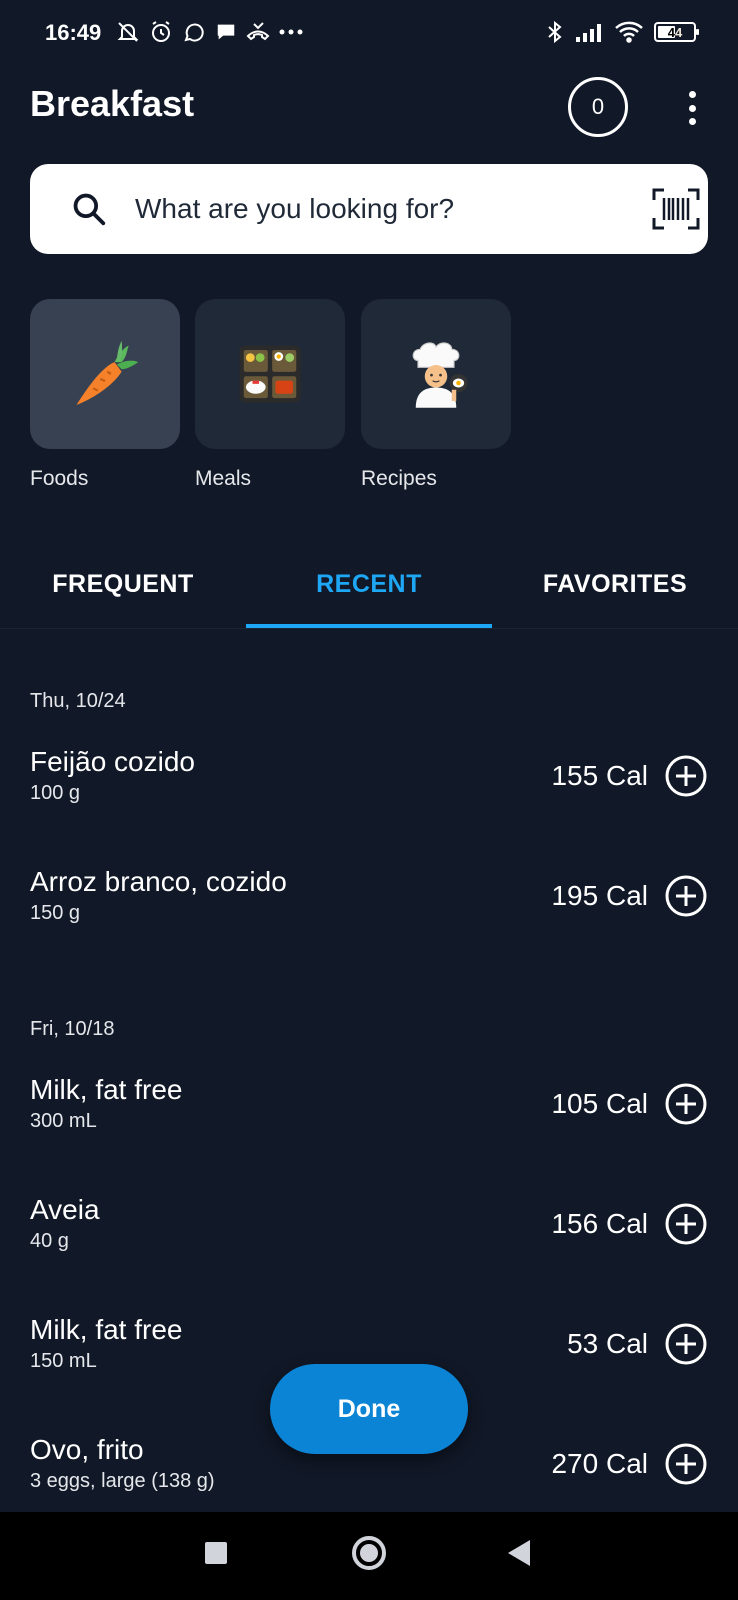 This screenshot has width=738, height=1600. What do you see at coordinates (161, 31) in the screenshot?
I see `alarm-icon` at bounding box center [161, 31].